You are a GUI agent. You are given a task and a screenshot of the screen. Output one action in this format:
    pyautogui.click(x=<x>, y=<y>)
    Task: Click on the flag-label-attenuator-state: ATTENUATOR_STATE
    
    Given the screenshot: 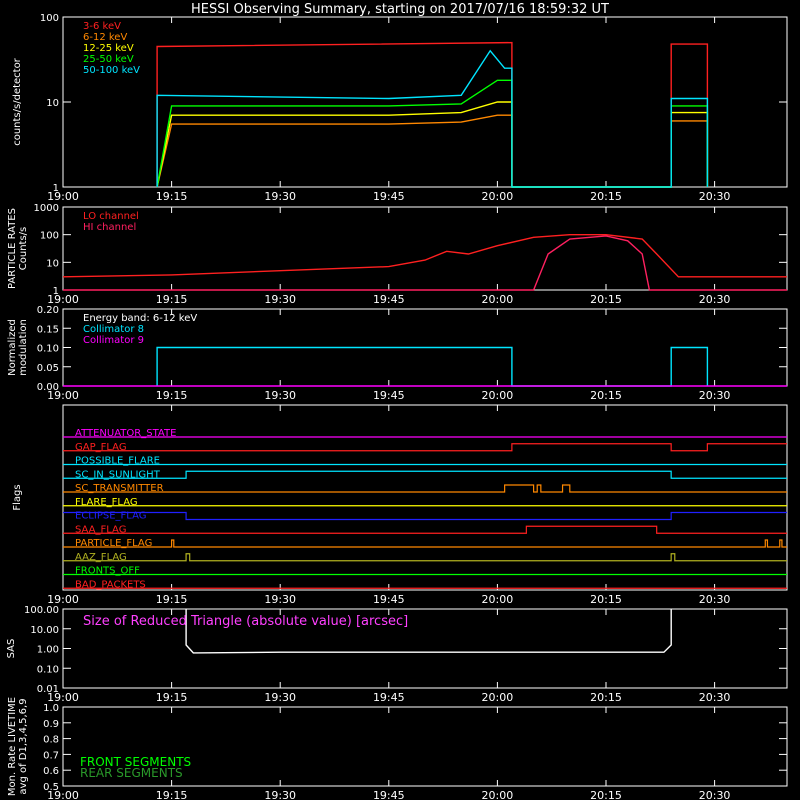 What is the action you would take?
    pyautogui.click(x=125, y=433)
    